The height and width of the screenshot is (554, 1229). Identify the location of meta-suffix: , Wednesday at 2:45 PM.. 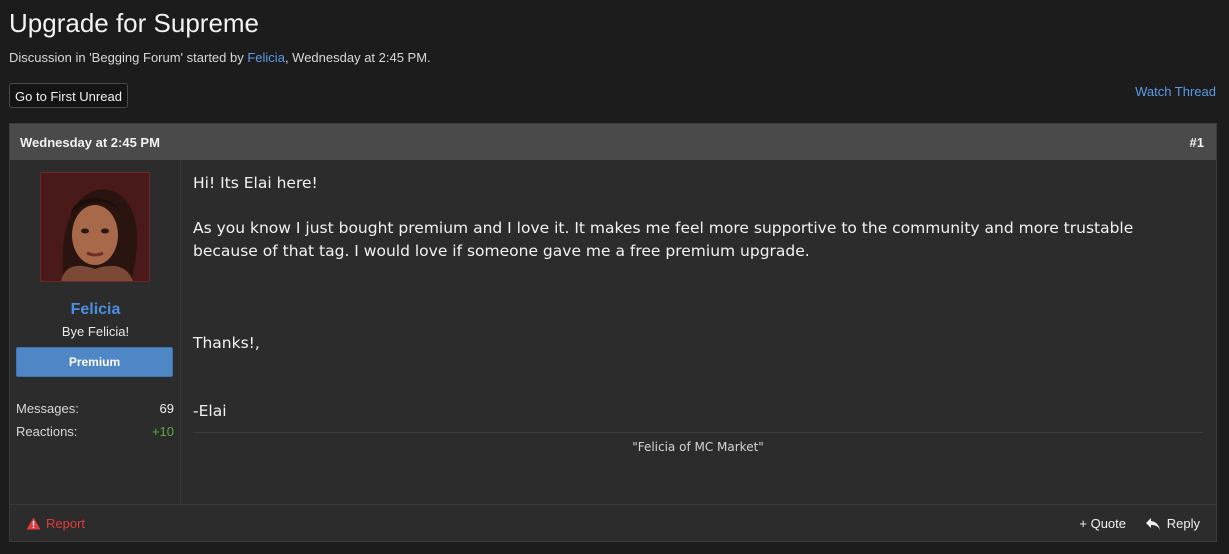
(357, 57).